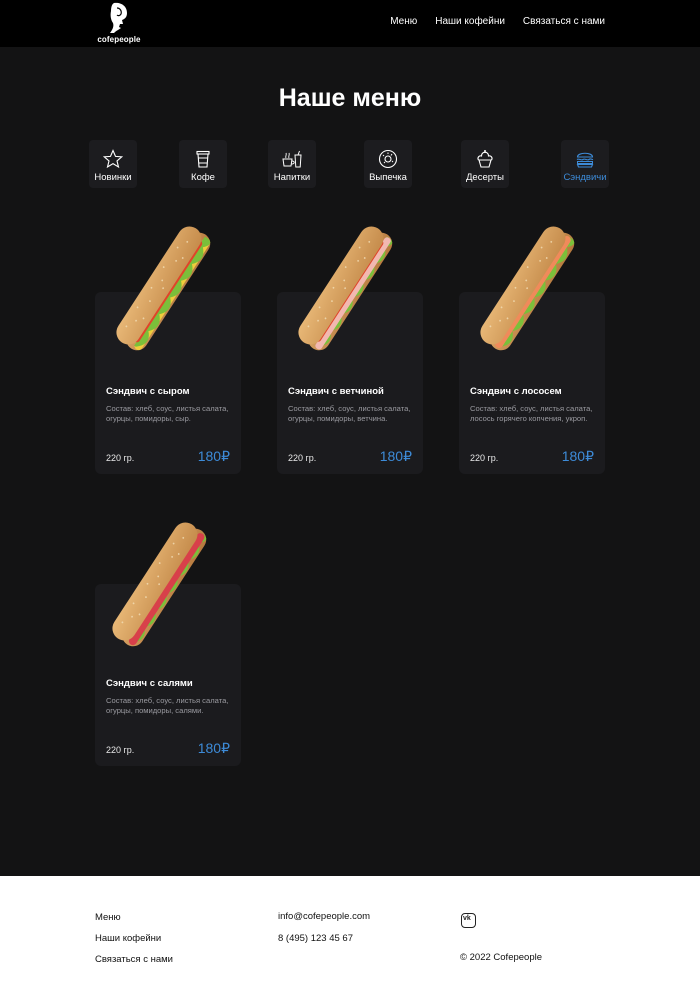  I want to click on product-name: Сэндвич с салями, so click(149, 683).